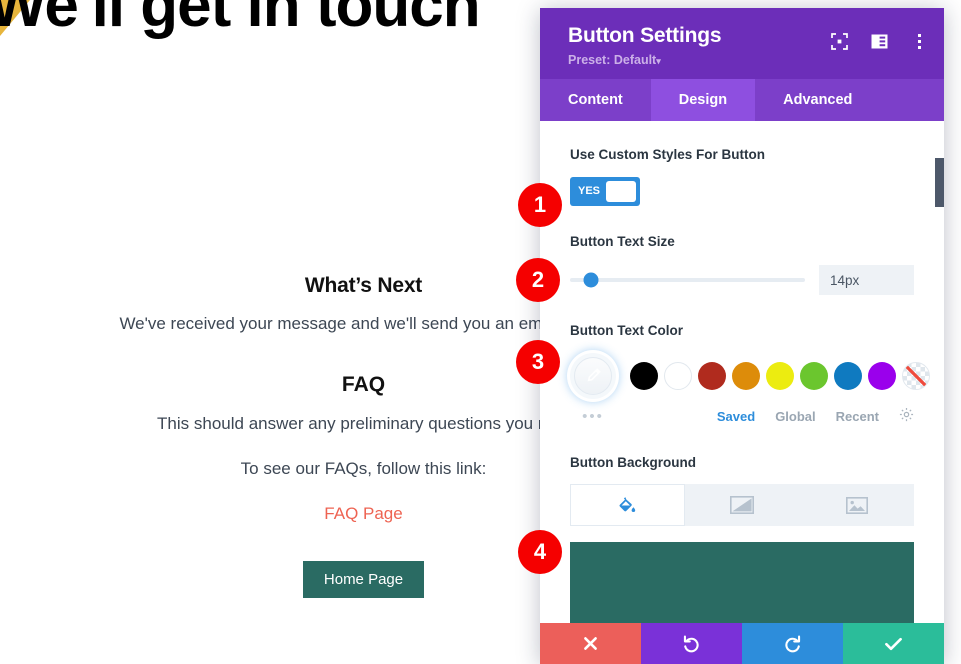 Image resolution: width=961 pixels, height=664 pixels. I want to click on step-badge-1: 1, so click(540, 205).